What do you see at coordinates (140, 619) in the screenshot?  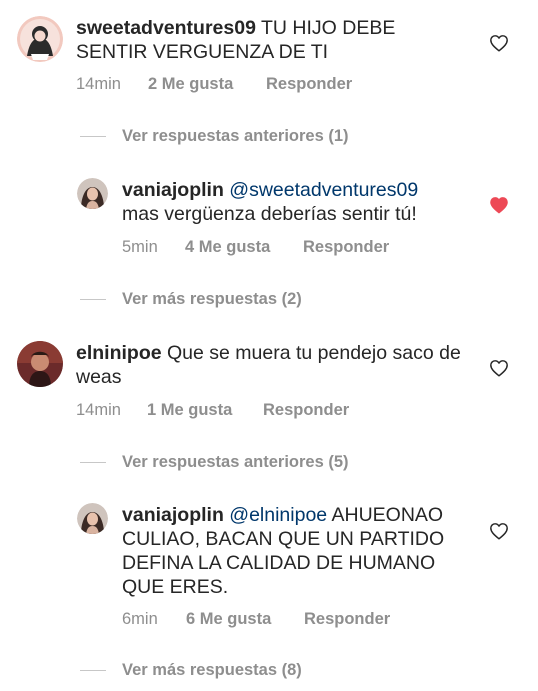 I see `comment-time: 6min` at bounding box center [140, 619].